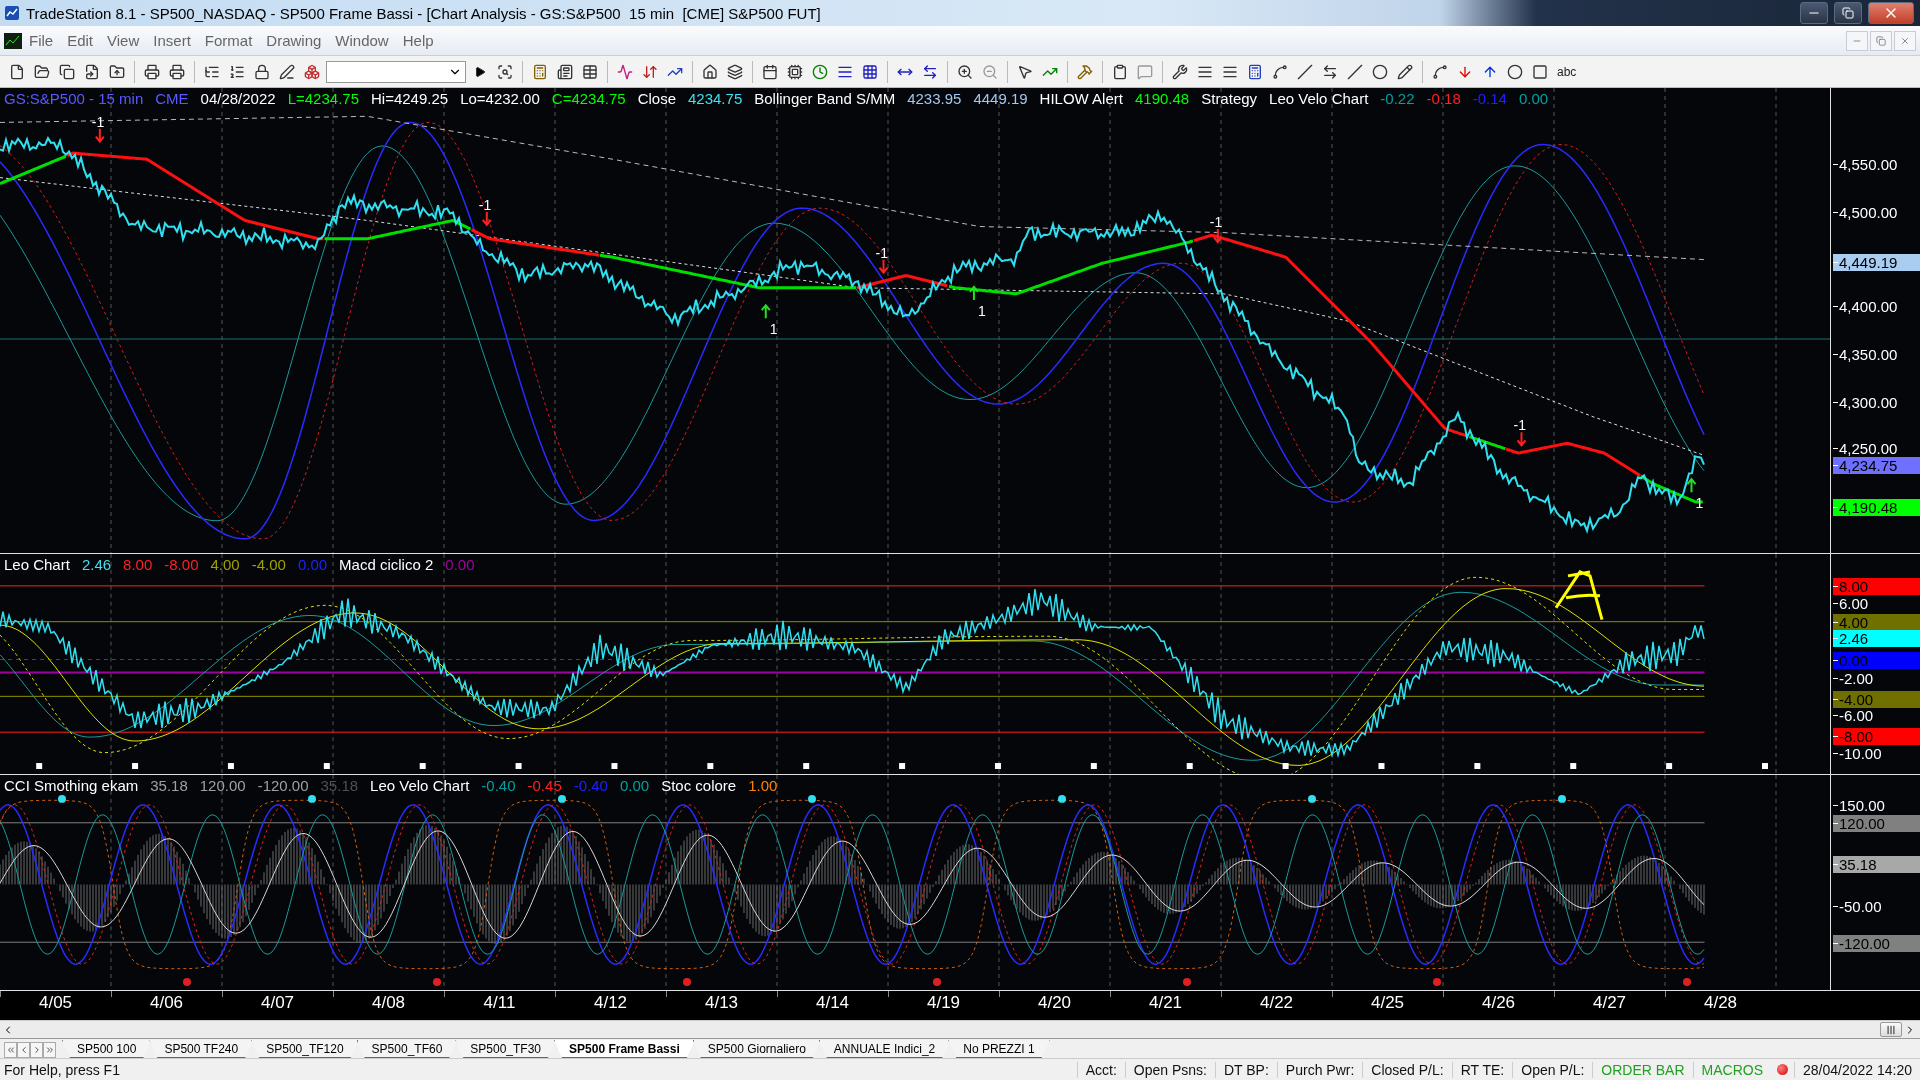 The height and width of the screenshot is (1080, 1920). Describe the element at coordinates (1814, 13) in the screenshot. I see `minimize-button` at that location.